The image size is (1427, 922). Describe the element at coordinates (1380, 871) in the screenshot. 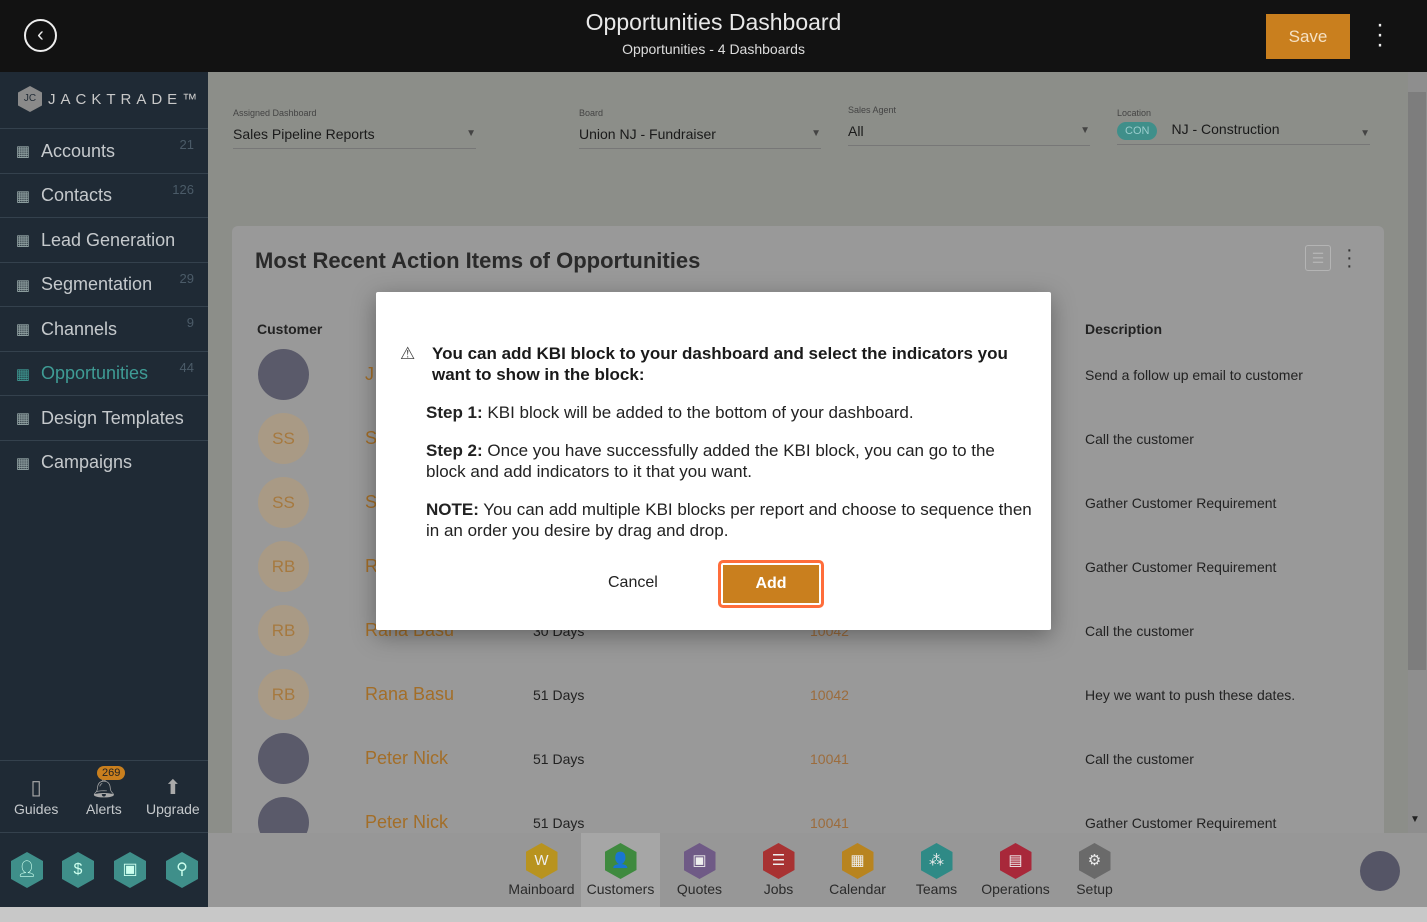

I see `user-avatar` at that location.